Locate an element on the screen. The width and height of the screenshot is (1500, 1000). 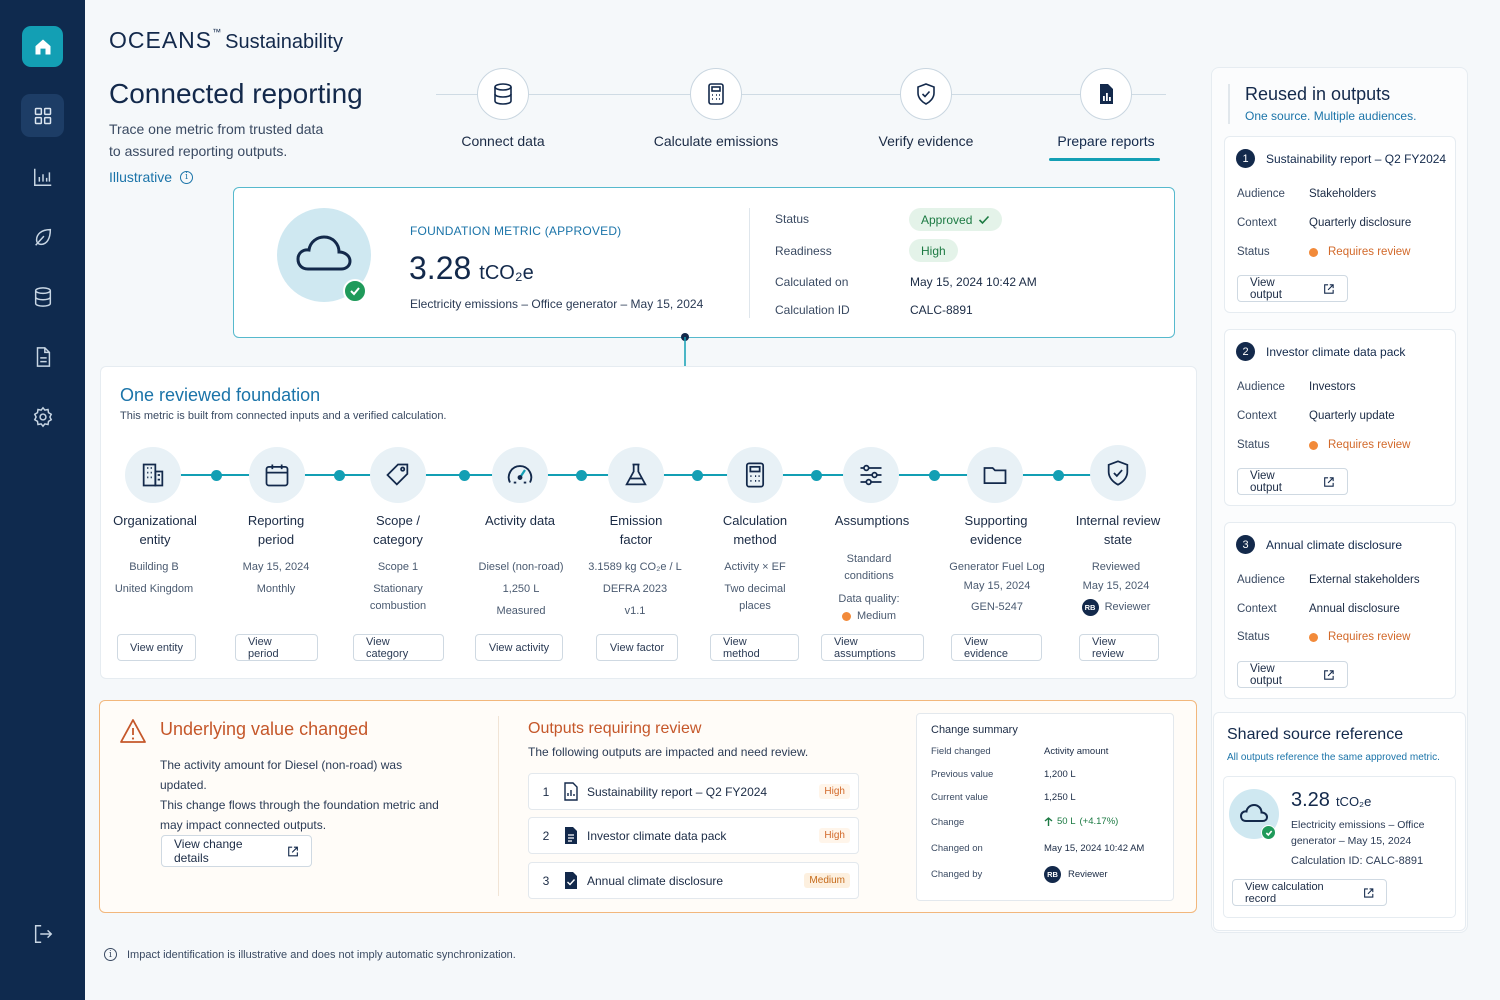
review-node is located at coordinates (1118, 473).